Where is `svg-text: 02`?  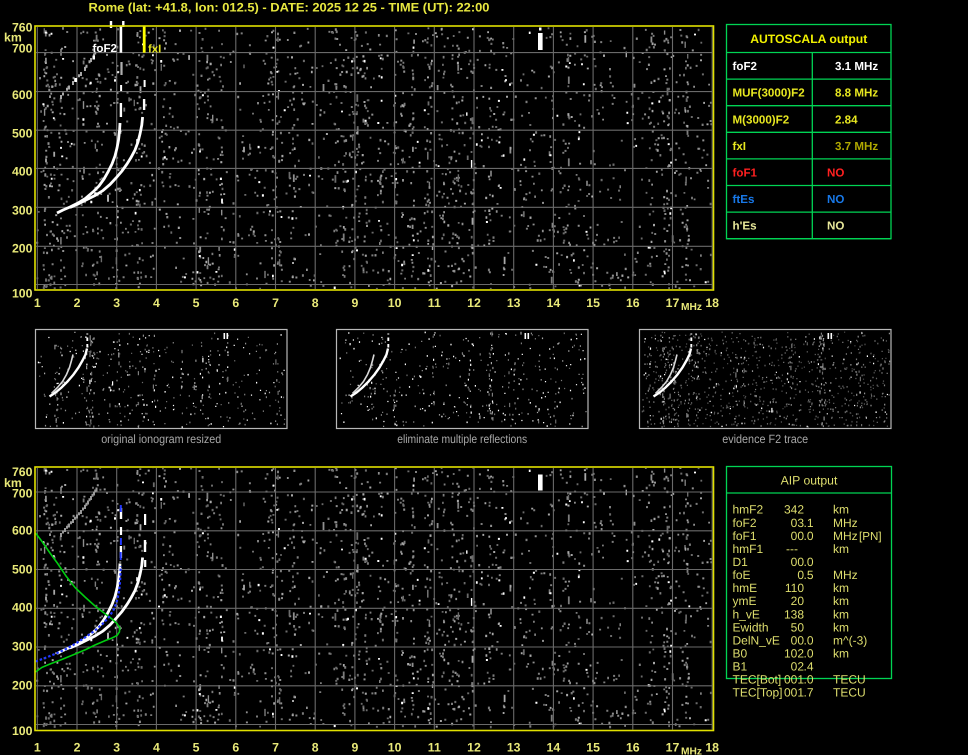 svg-text: 02 is located at coordinates (798, 667).